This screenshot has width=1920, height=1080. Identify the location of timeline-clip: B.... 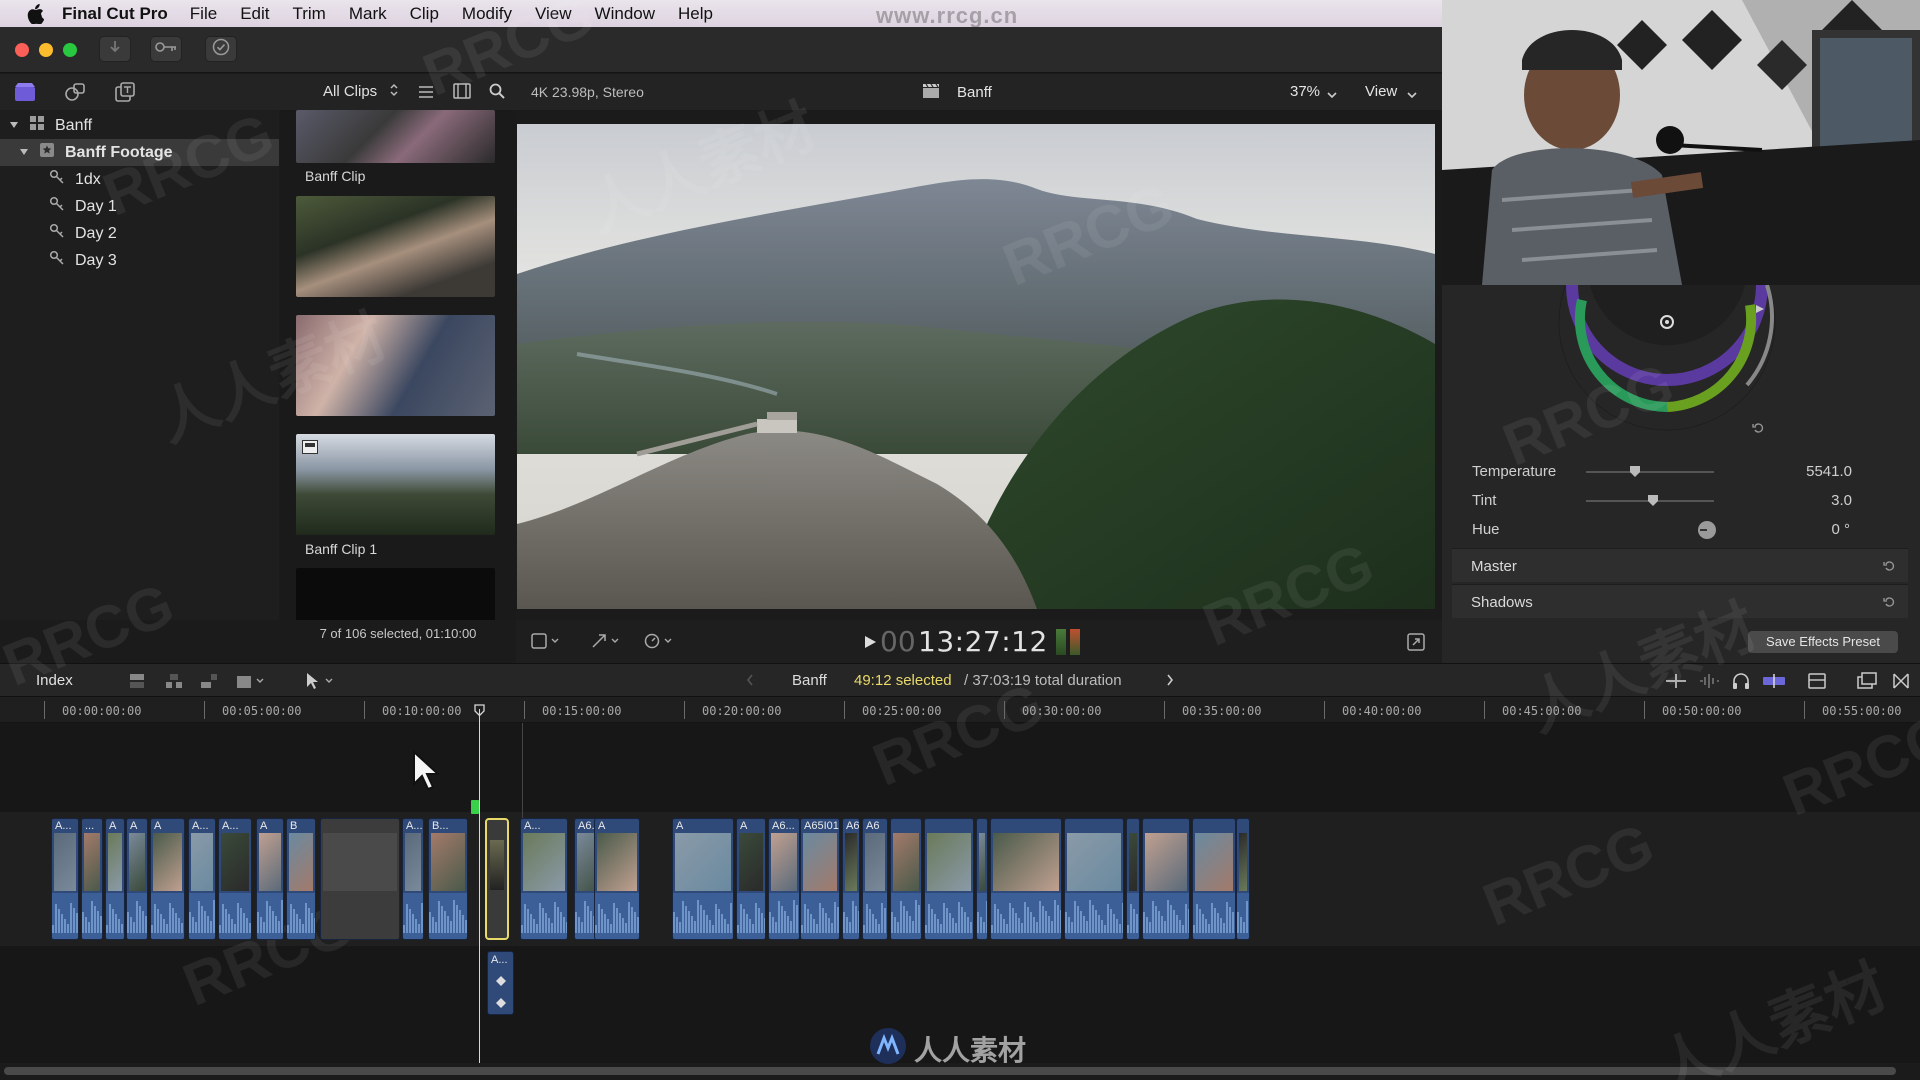
(448, 879).